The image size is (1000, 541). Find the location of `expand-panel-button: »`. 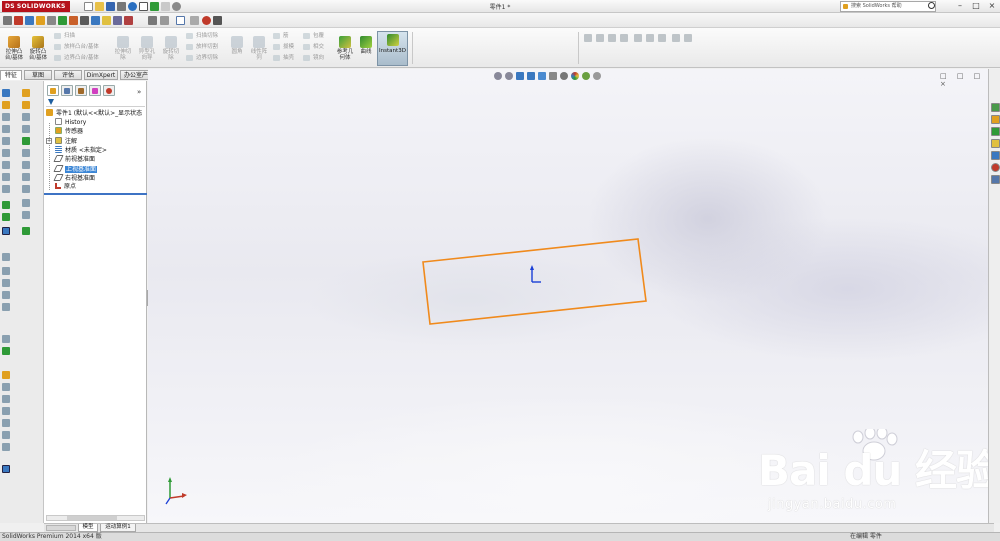

expand-panel-button: » is located at coordinates (139, 92).